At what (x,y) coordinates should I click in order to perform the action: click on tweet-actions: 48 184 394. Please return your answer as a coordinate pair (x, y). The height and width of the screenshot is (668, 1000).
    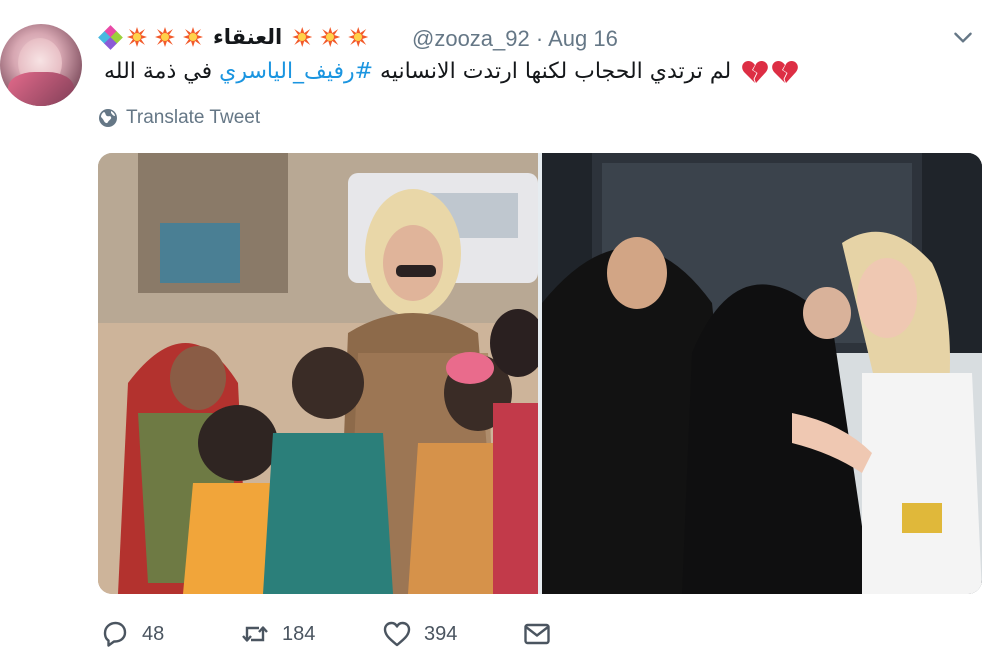
    Looking at the image, I should click on (340, 634).